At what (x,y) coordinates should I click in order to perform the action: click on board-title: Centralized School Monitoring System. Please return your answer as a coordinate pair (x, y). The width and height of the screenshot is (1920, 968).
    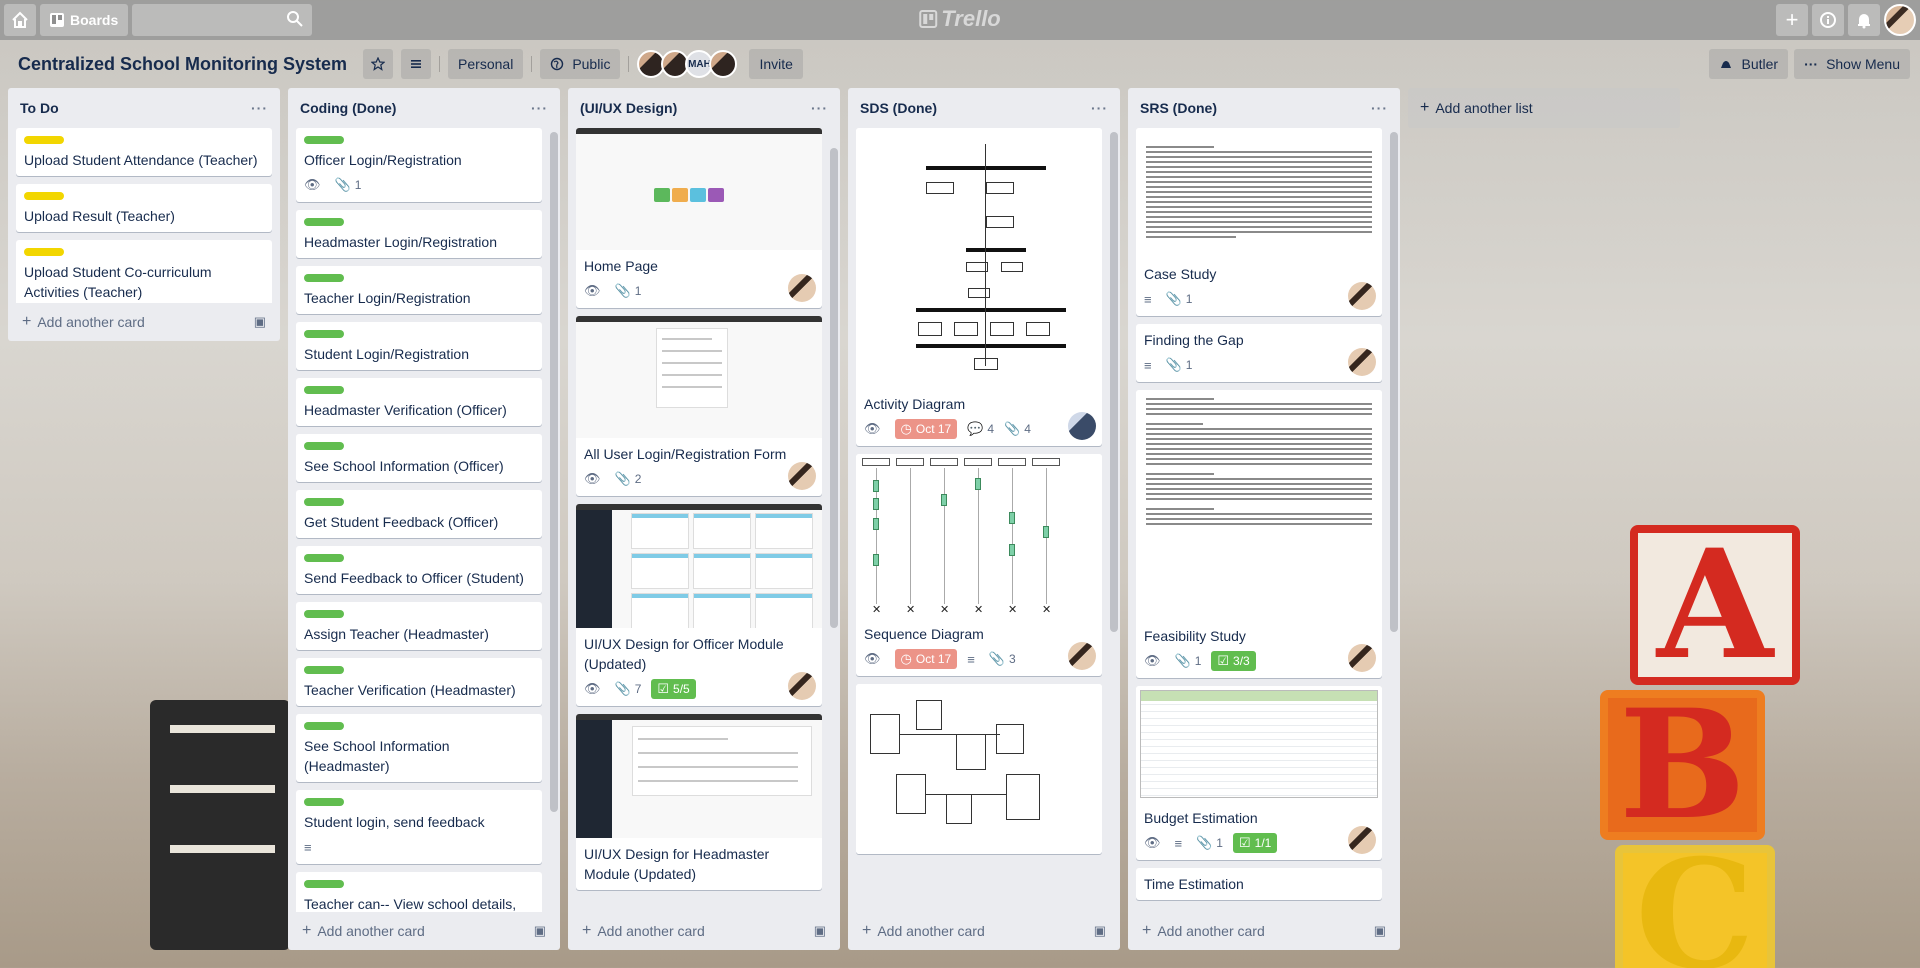
    Looking at the image, I should click on (182, 64).